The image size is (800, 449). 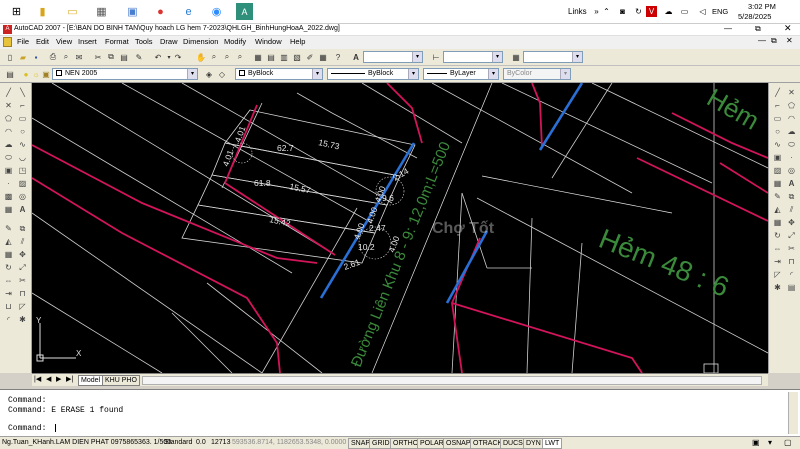 I want to click on mtext-icon: A, so click(x=22, y=209).